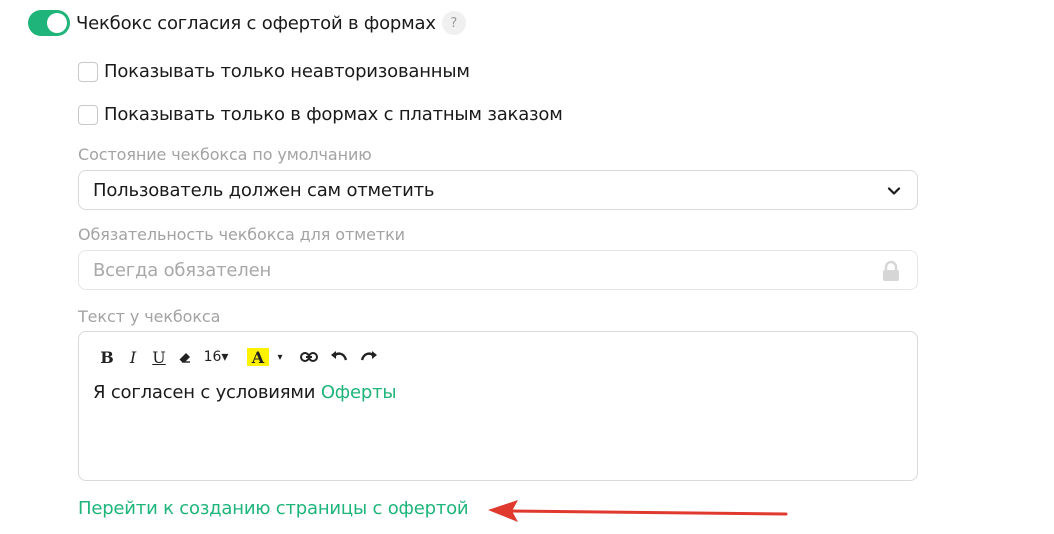 This screenshot has width=1054, height=534. Describe the element at coordinates (273, 508) in the screenshot. I see `create-offer-page-link: Перейти к созданию страницы с офертой` at that location.